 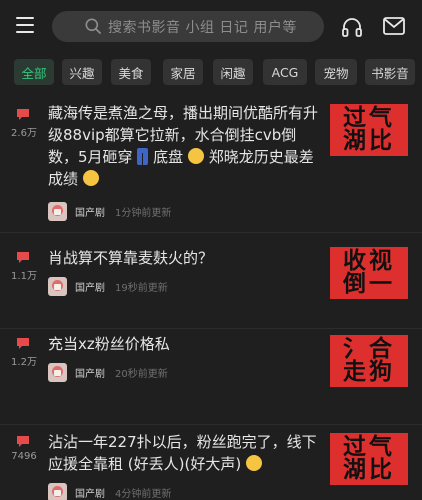 I want to click on update-time: 4分钟前更新, so click(x=143, y=494).